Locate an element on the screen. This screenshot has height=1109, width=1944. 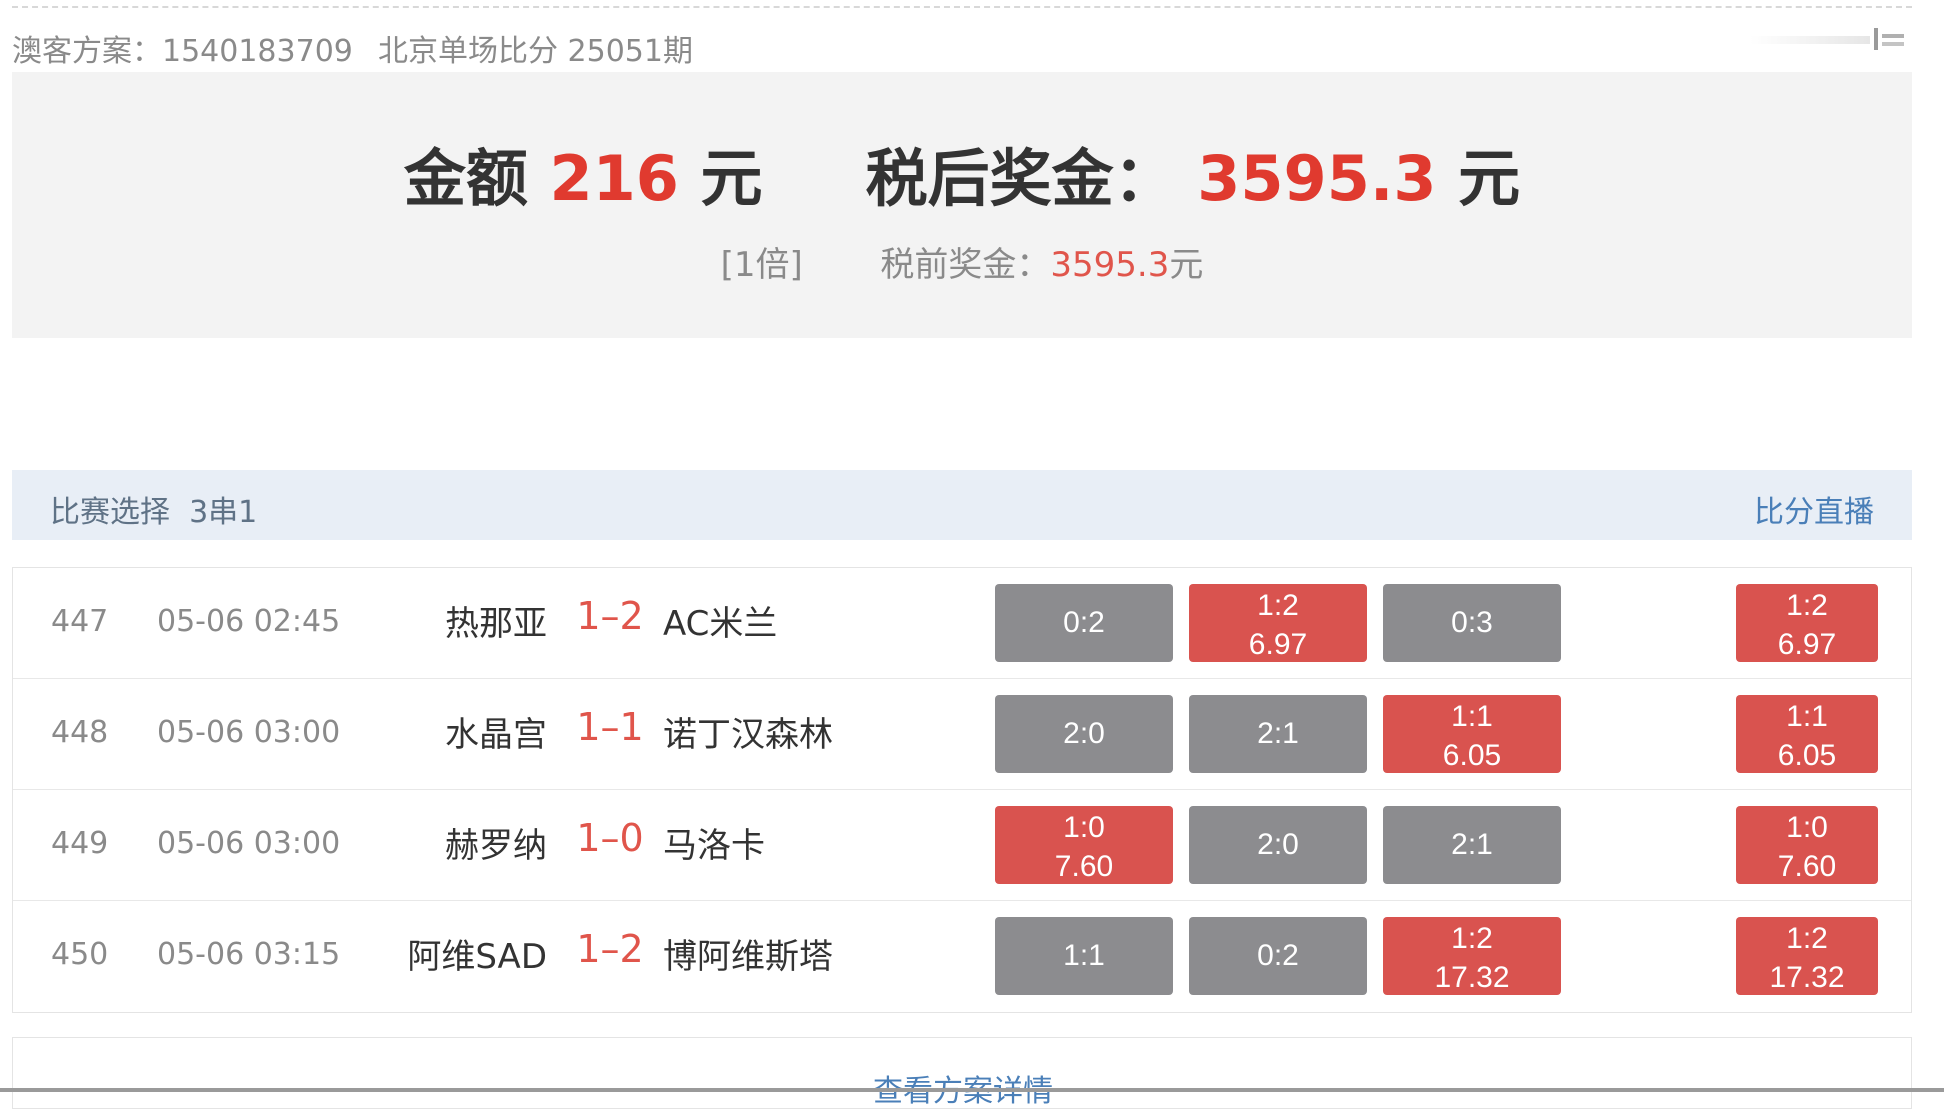
multiple-badge: [1倍] is located at coordinates (761, 265).